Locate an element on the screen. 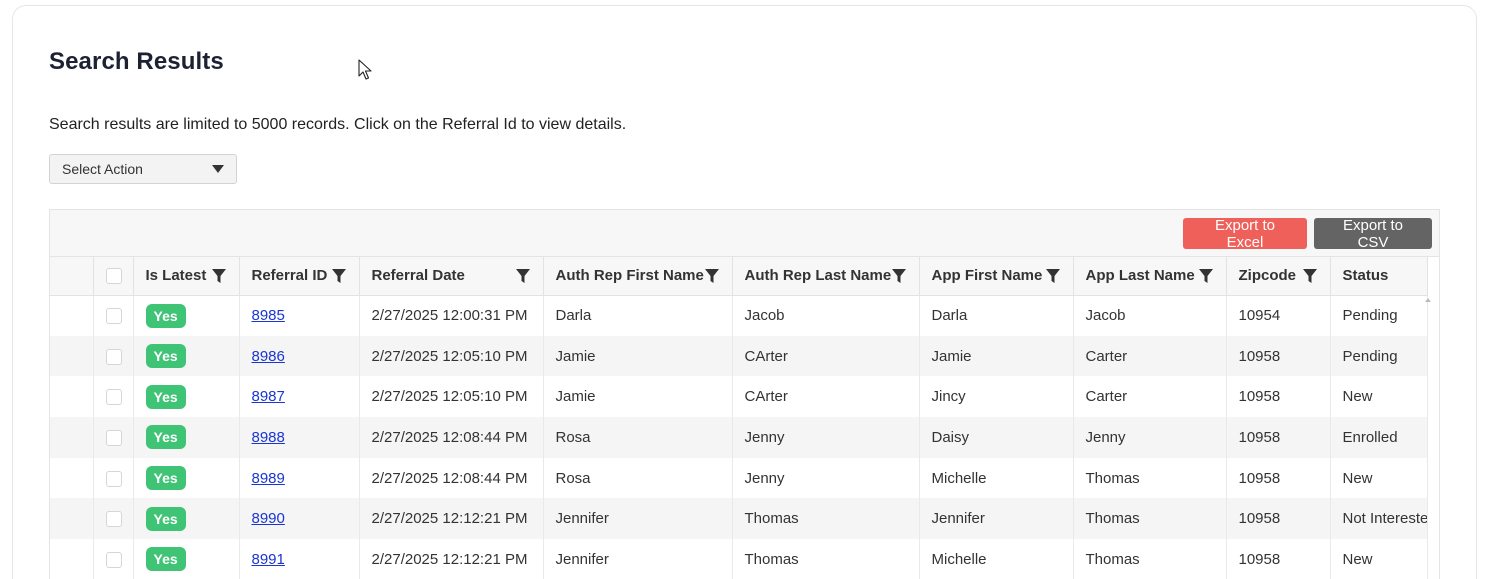 The height and width of the screenshot is (579, 1491). header-label: Referral Date is located at coordinates (418, 276).